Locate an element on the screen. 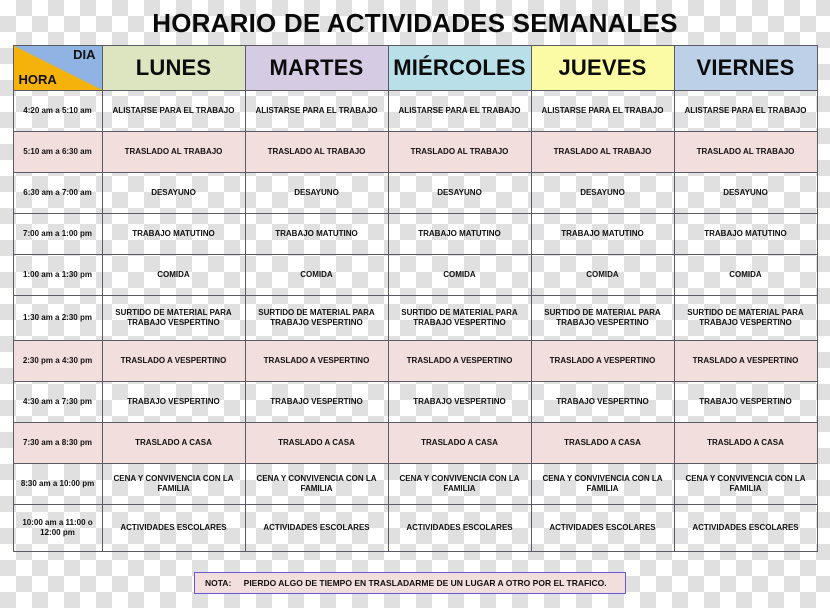 The height and width of the screenshot is (608, 830). cell-martes-2: DESAYUNO is located at coordinates (316, 193).